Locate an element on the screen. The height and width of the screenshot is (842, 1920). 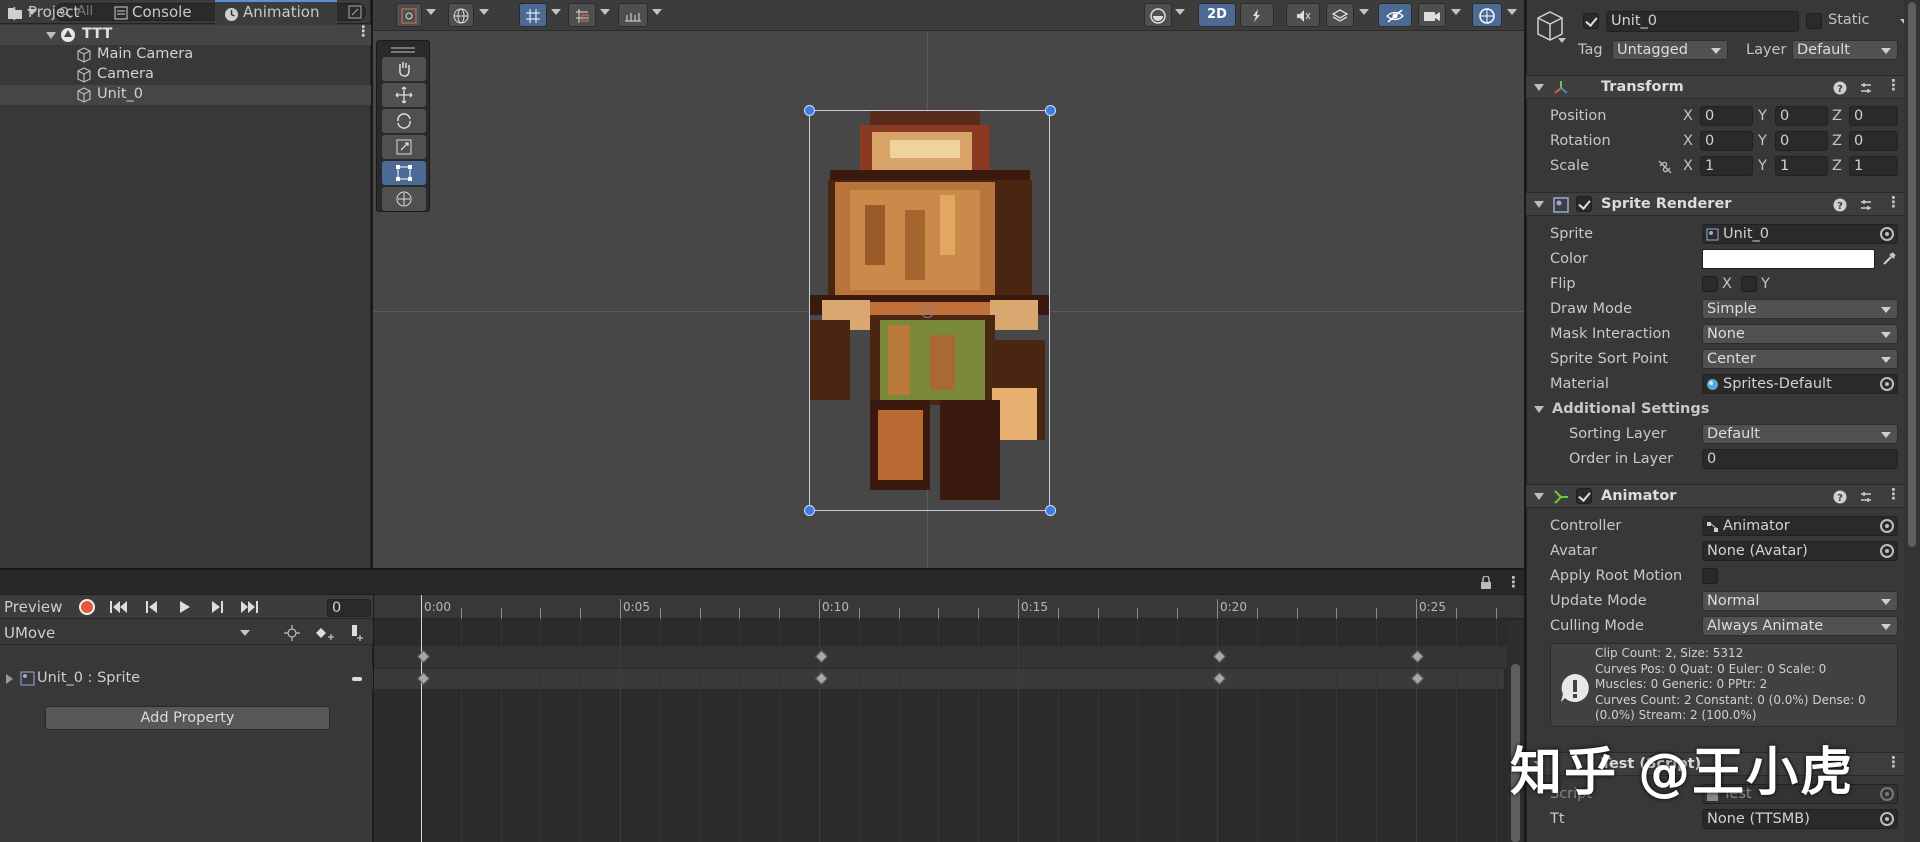
lock-icon is located at coordinates (1486, 583).